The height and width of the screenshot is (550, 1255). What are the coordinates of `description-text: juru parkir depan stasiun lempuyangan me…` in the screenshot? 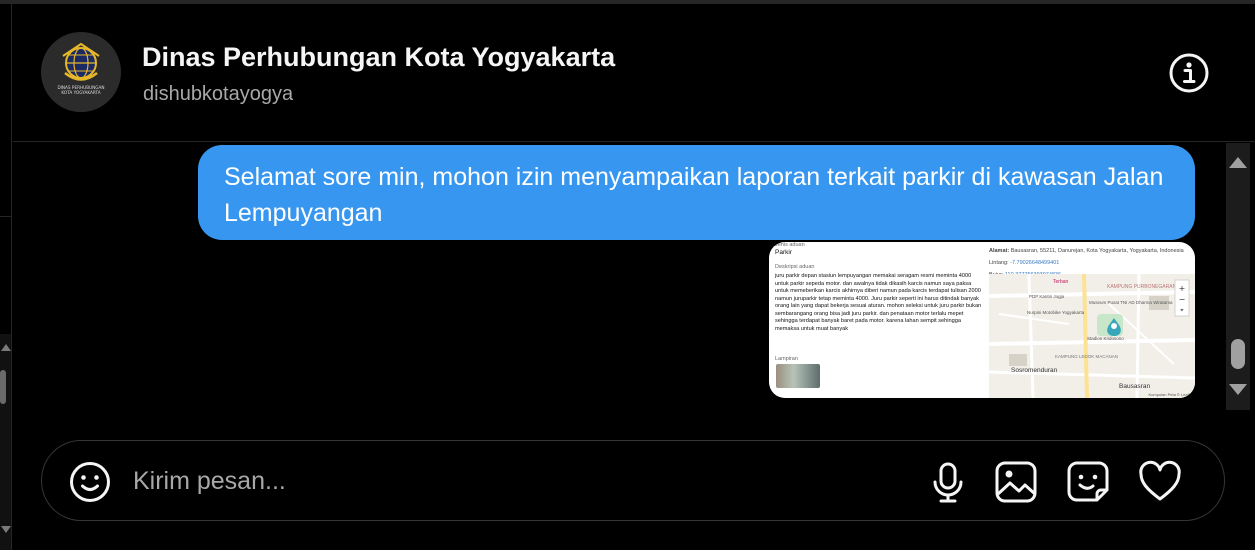 It's located at (878, 302).